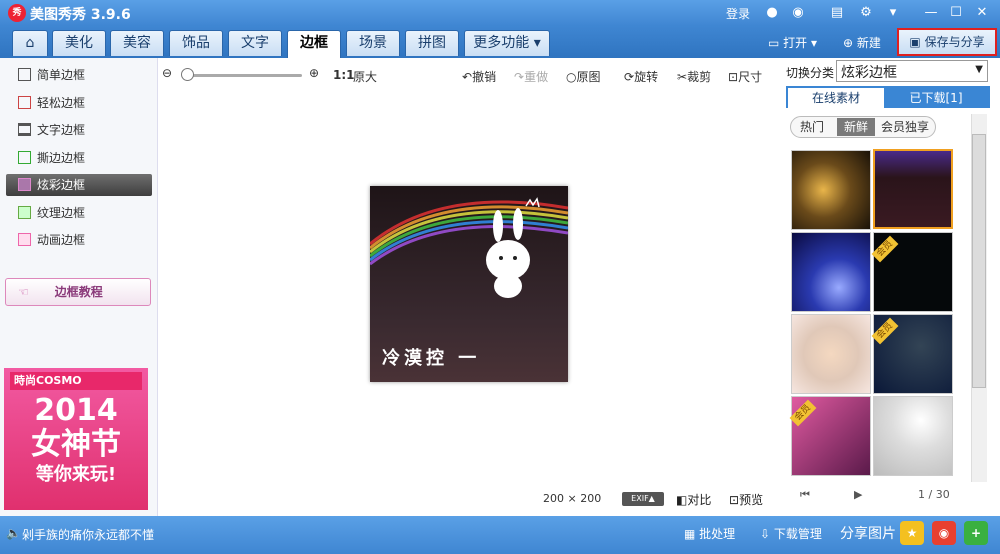 The width and height of the screenshot is (1000, 554). Describe the element at coordinates (84, 213) in the screenshot. I see `sidebar-item-texture-frame: 纹理边框` at that location.